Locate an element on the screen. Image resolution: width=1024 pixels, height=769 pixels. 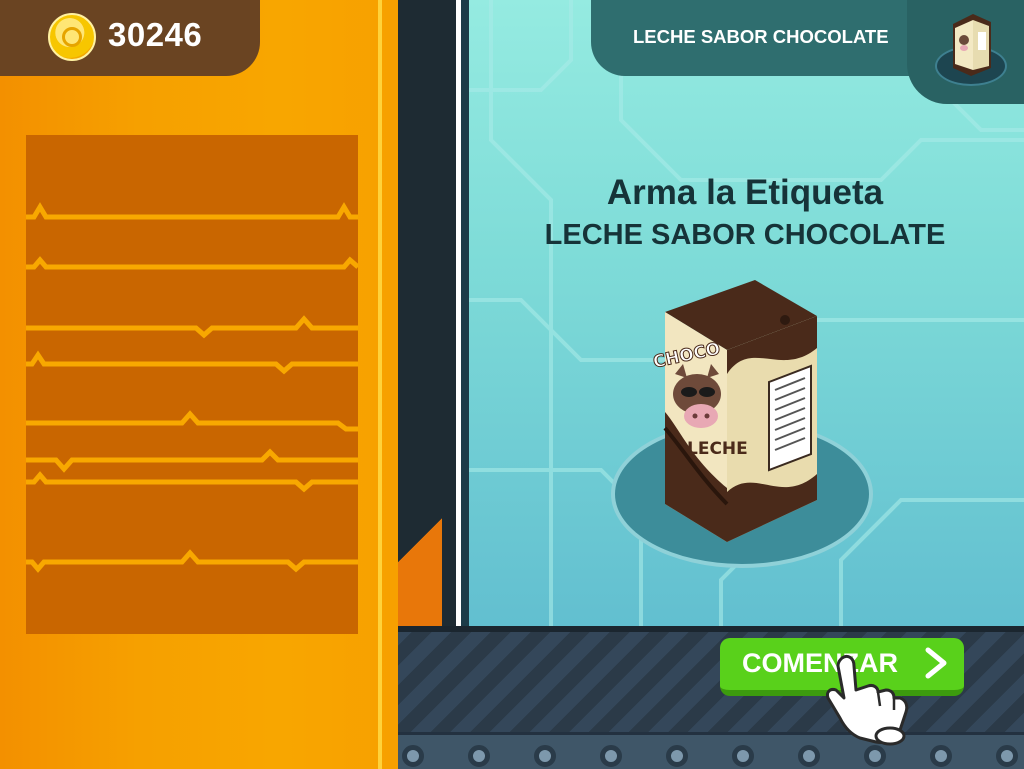
conveyor-rail is located at coordinates (711, 629).